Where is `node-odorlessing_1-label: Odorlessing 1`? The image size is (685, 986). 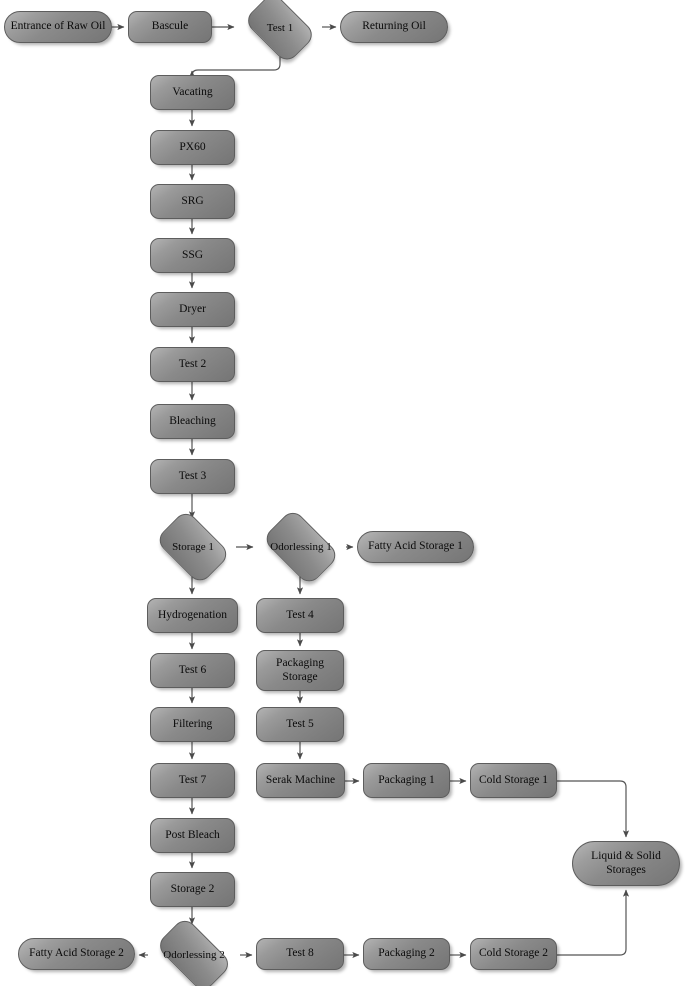 node-odorlessing_1-label: Odorlessing 1 is located at coordinates (301, 546).